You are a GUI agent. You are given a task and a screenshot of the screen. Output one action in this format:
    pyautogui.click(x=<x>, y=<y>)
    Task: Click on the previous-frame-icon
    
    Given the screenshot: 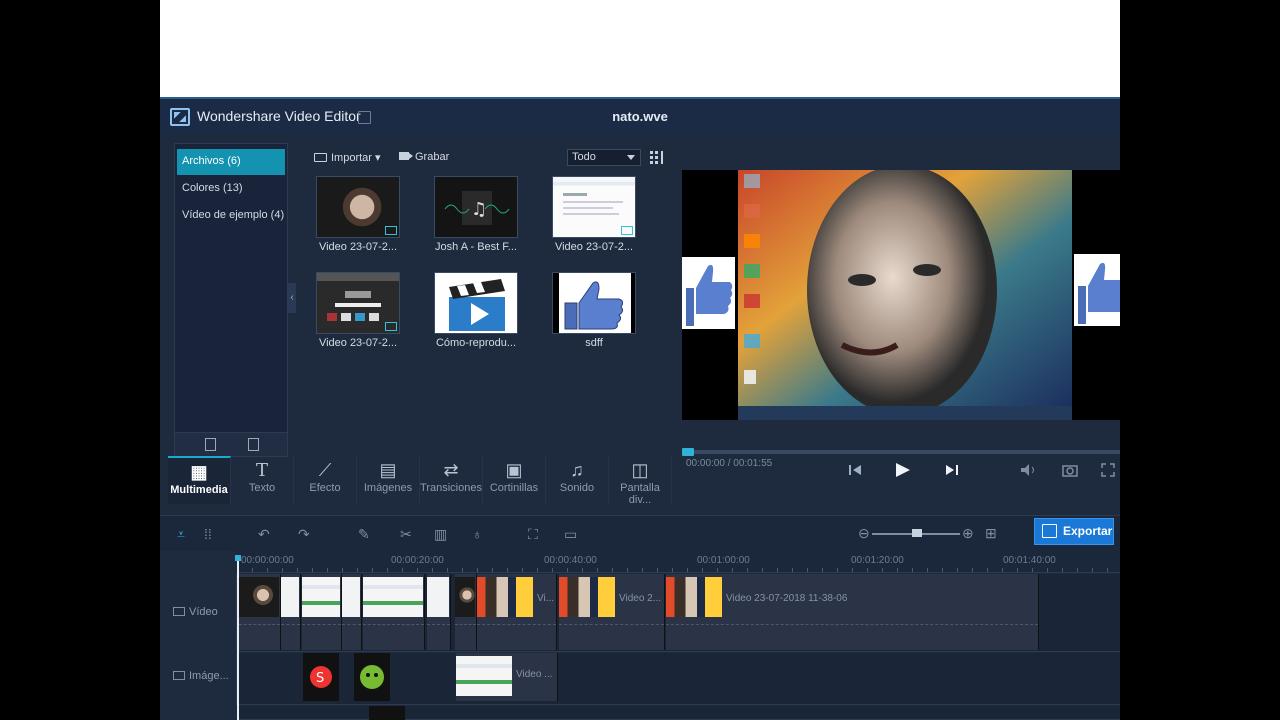 What is the action you would take?
    pyautogui.click(x=856, y=470)
    